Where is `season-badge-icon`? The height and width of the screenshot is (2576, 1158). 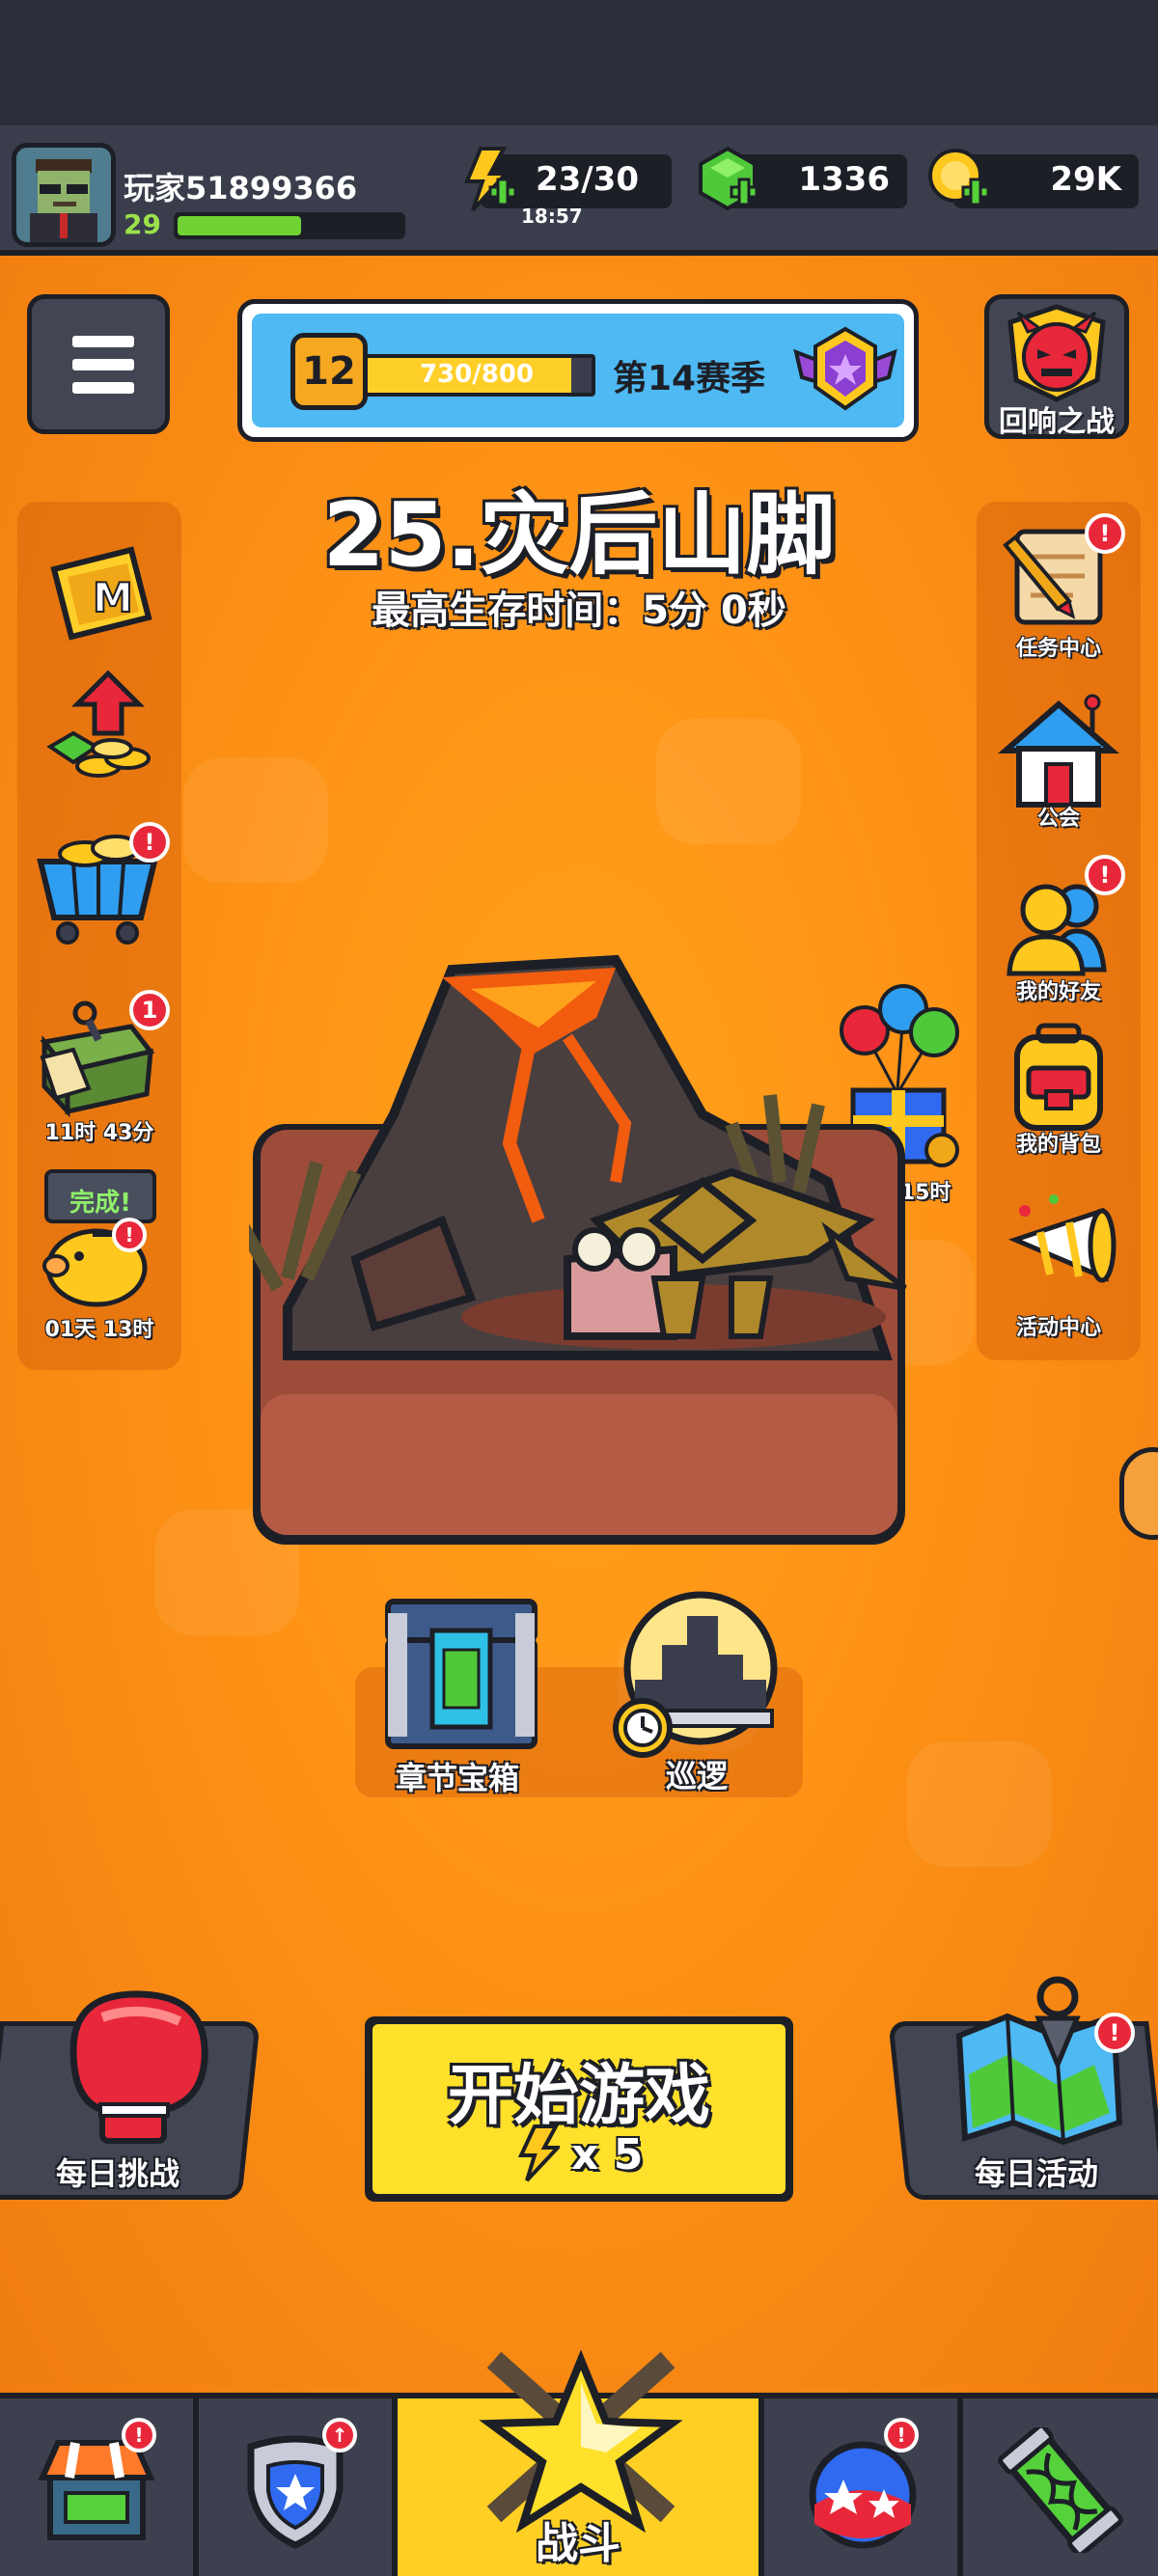 season-badge-icon is located at coordinates (845, 369).